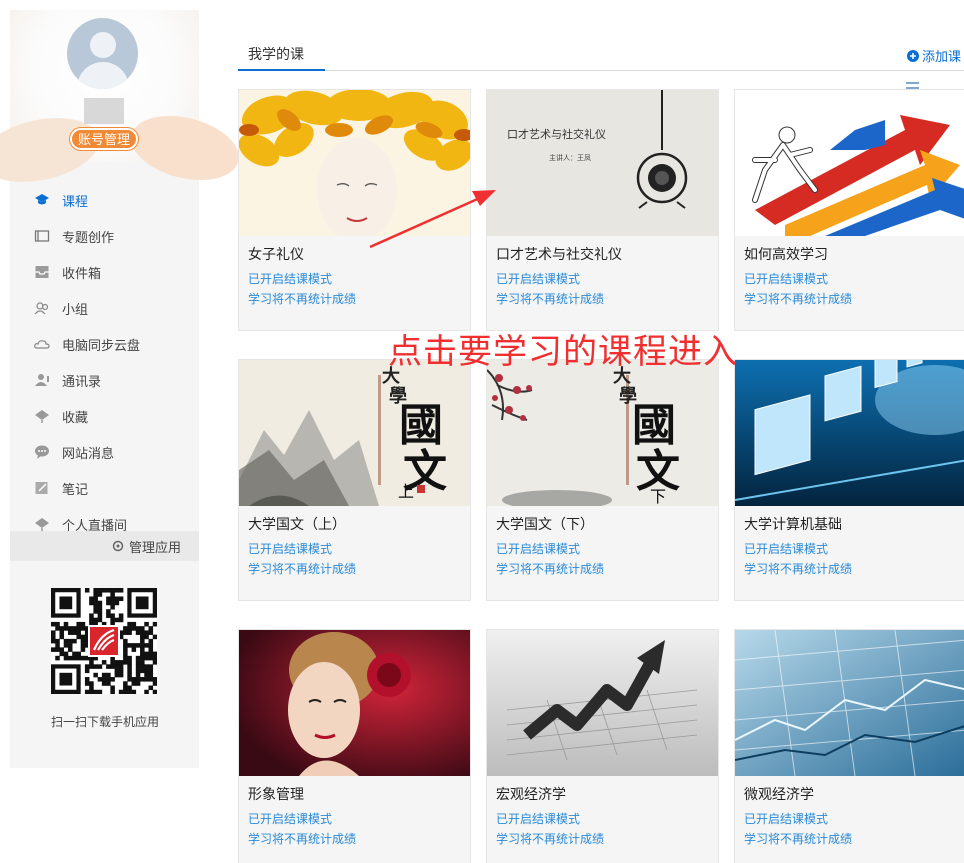  Describe the element at coordinates (88, 238) in the screenshot. I see `sidebar-item-label: 专题创作` at that location.